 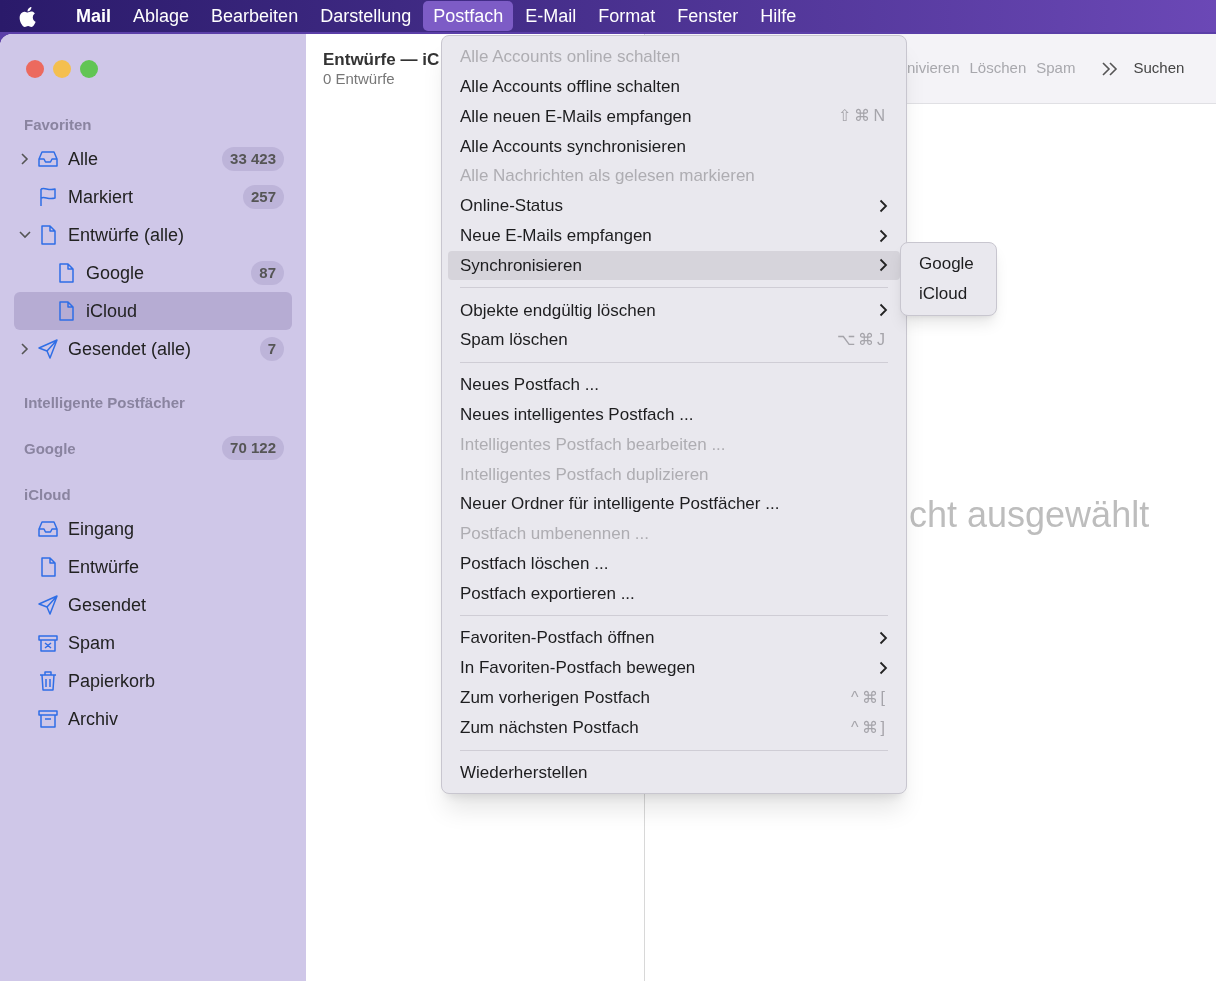 I want to click on sidebar-item: Alle 33 423, so click(x=153, y=159).